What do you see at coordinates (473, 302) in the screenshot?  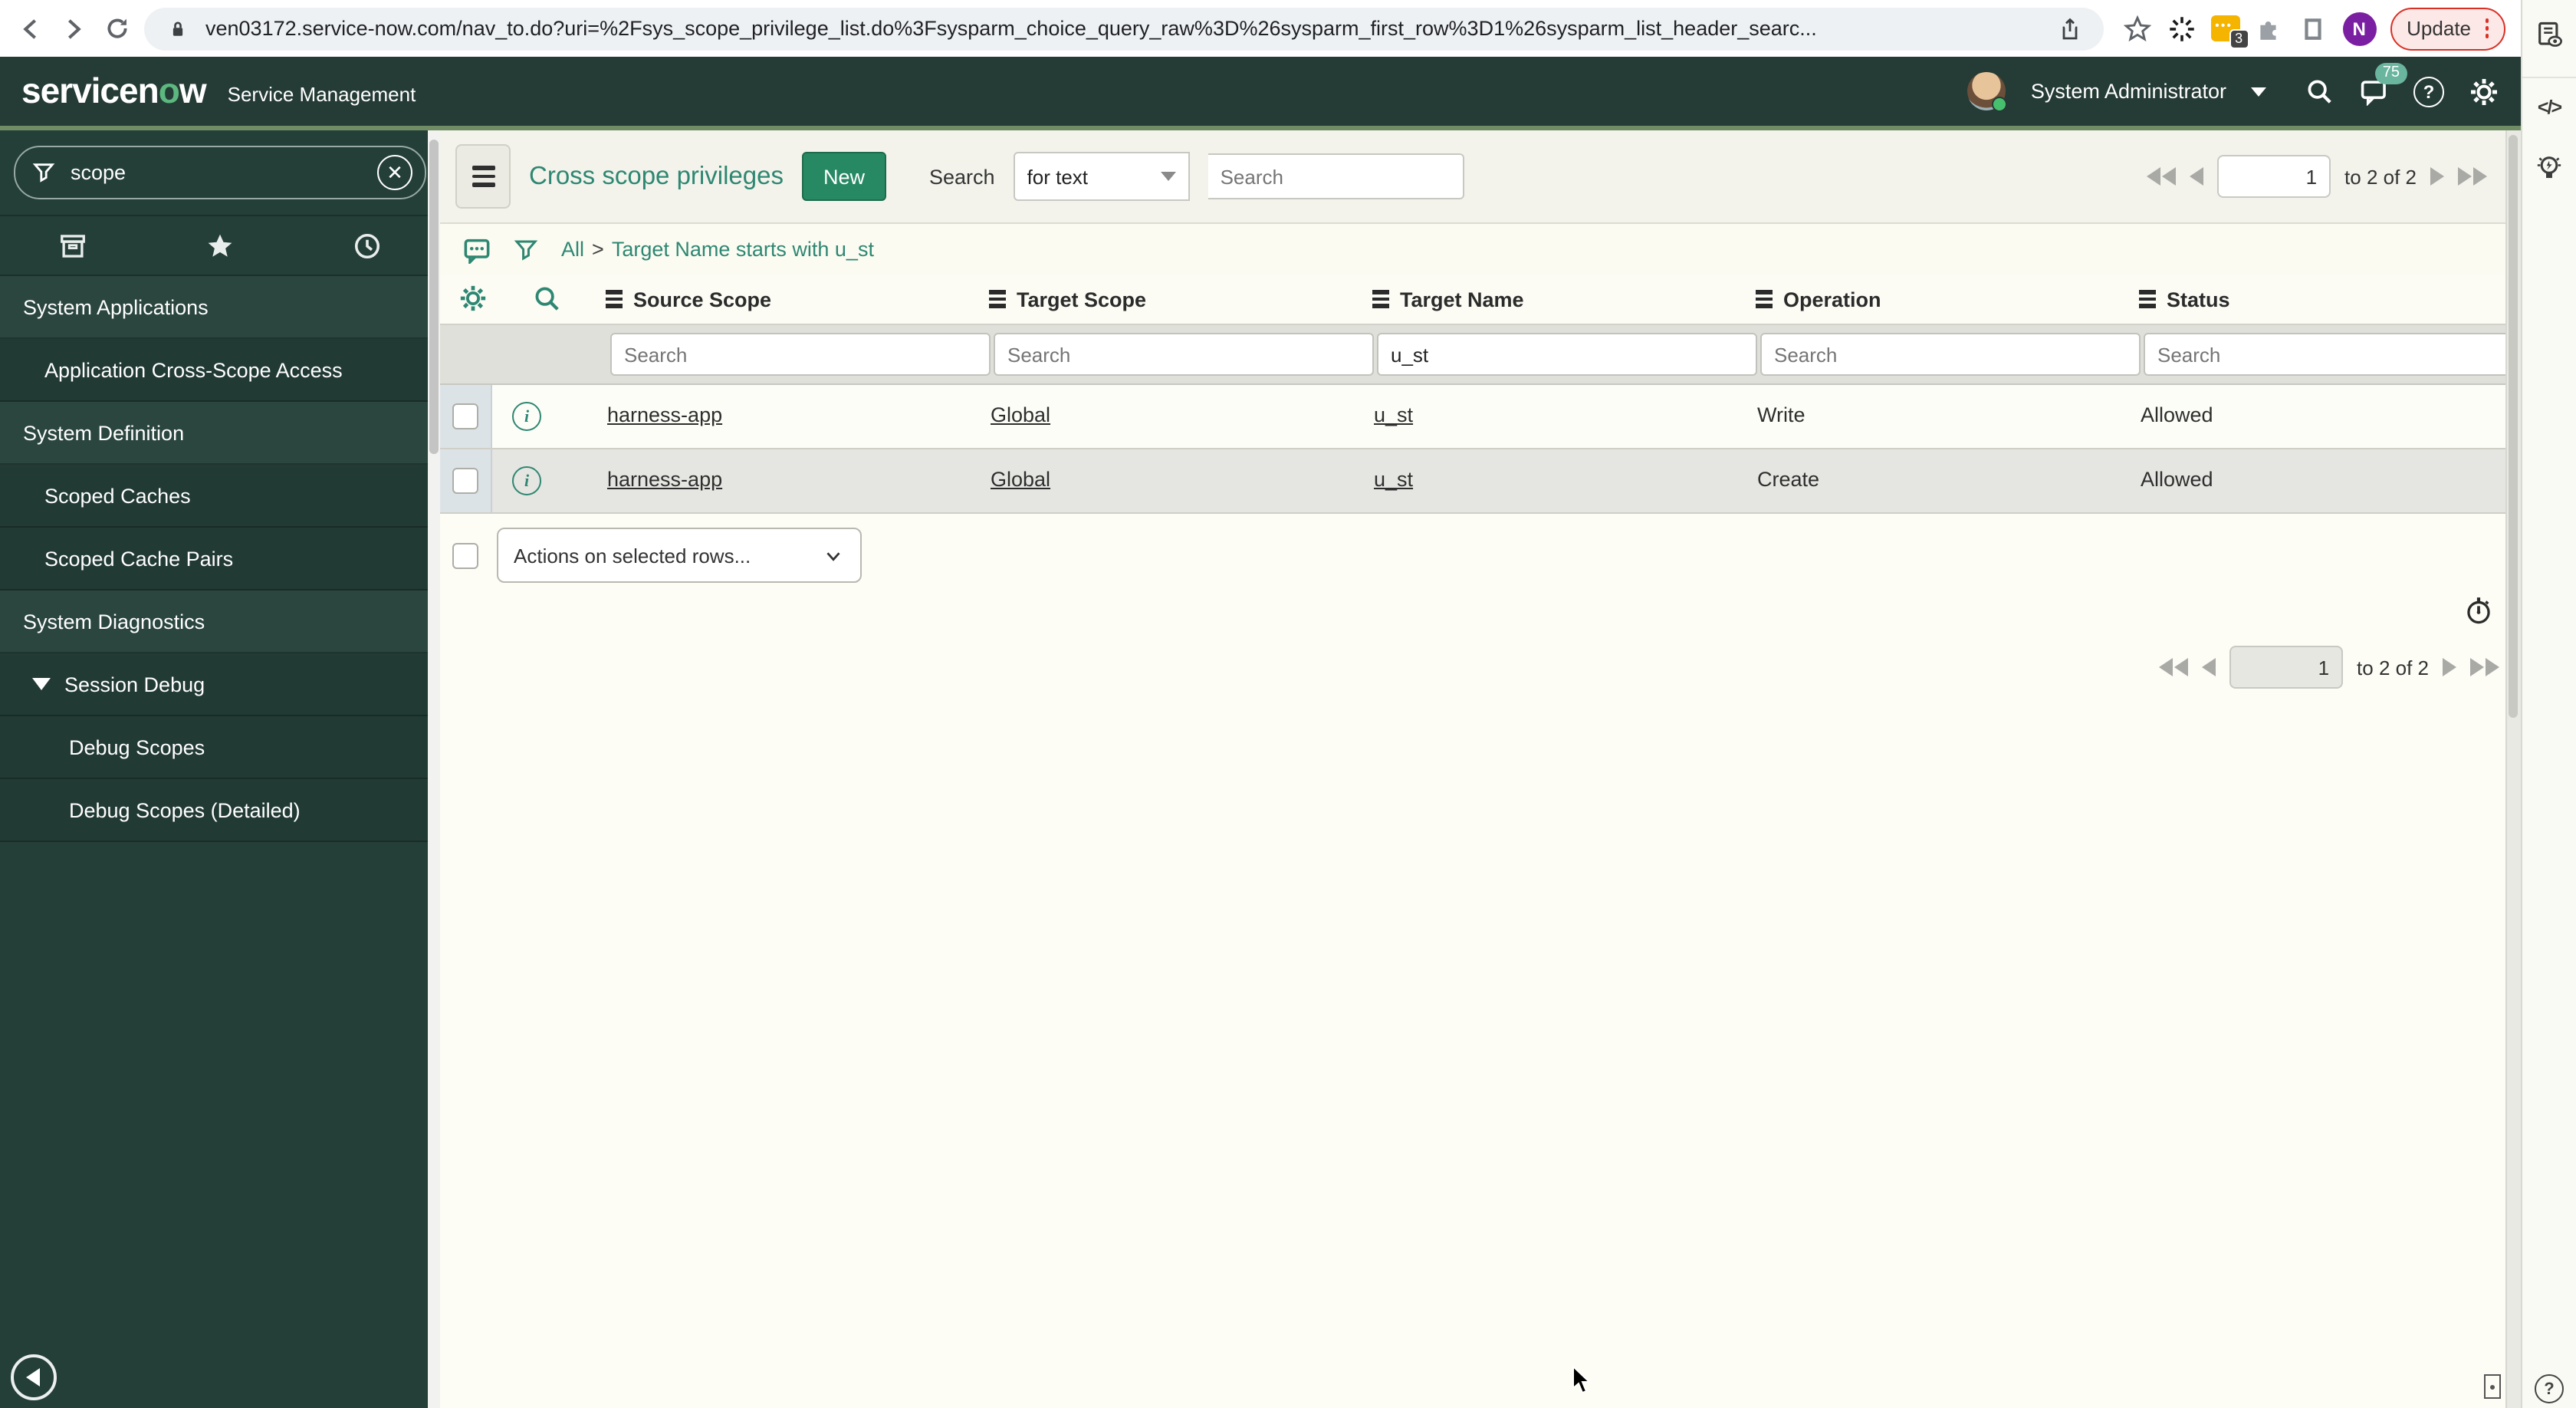 I see `list-settings-gear-icon` at bounding box center [473, 302].